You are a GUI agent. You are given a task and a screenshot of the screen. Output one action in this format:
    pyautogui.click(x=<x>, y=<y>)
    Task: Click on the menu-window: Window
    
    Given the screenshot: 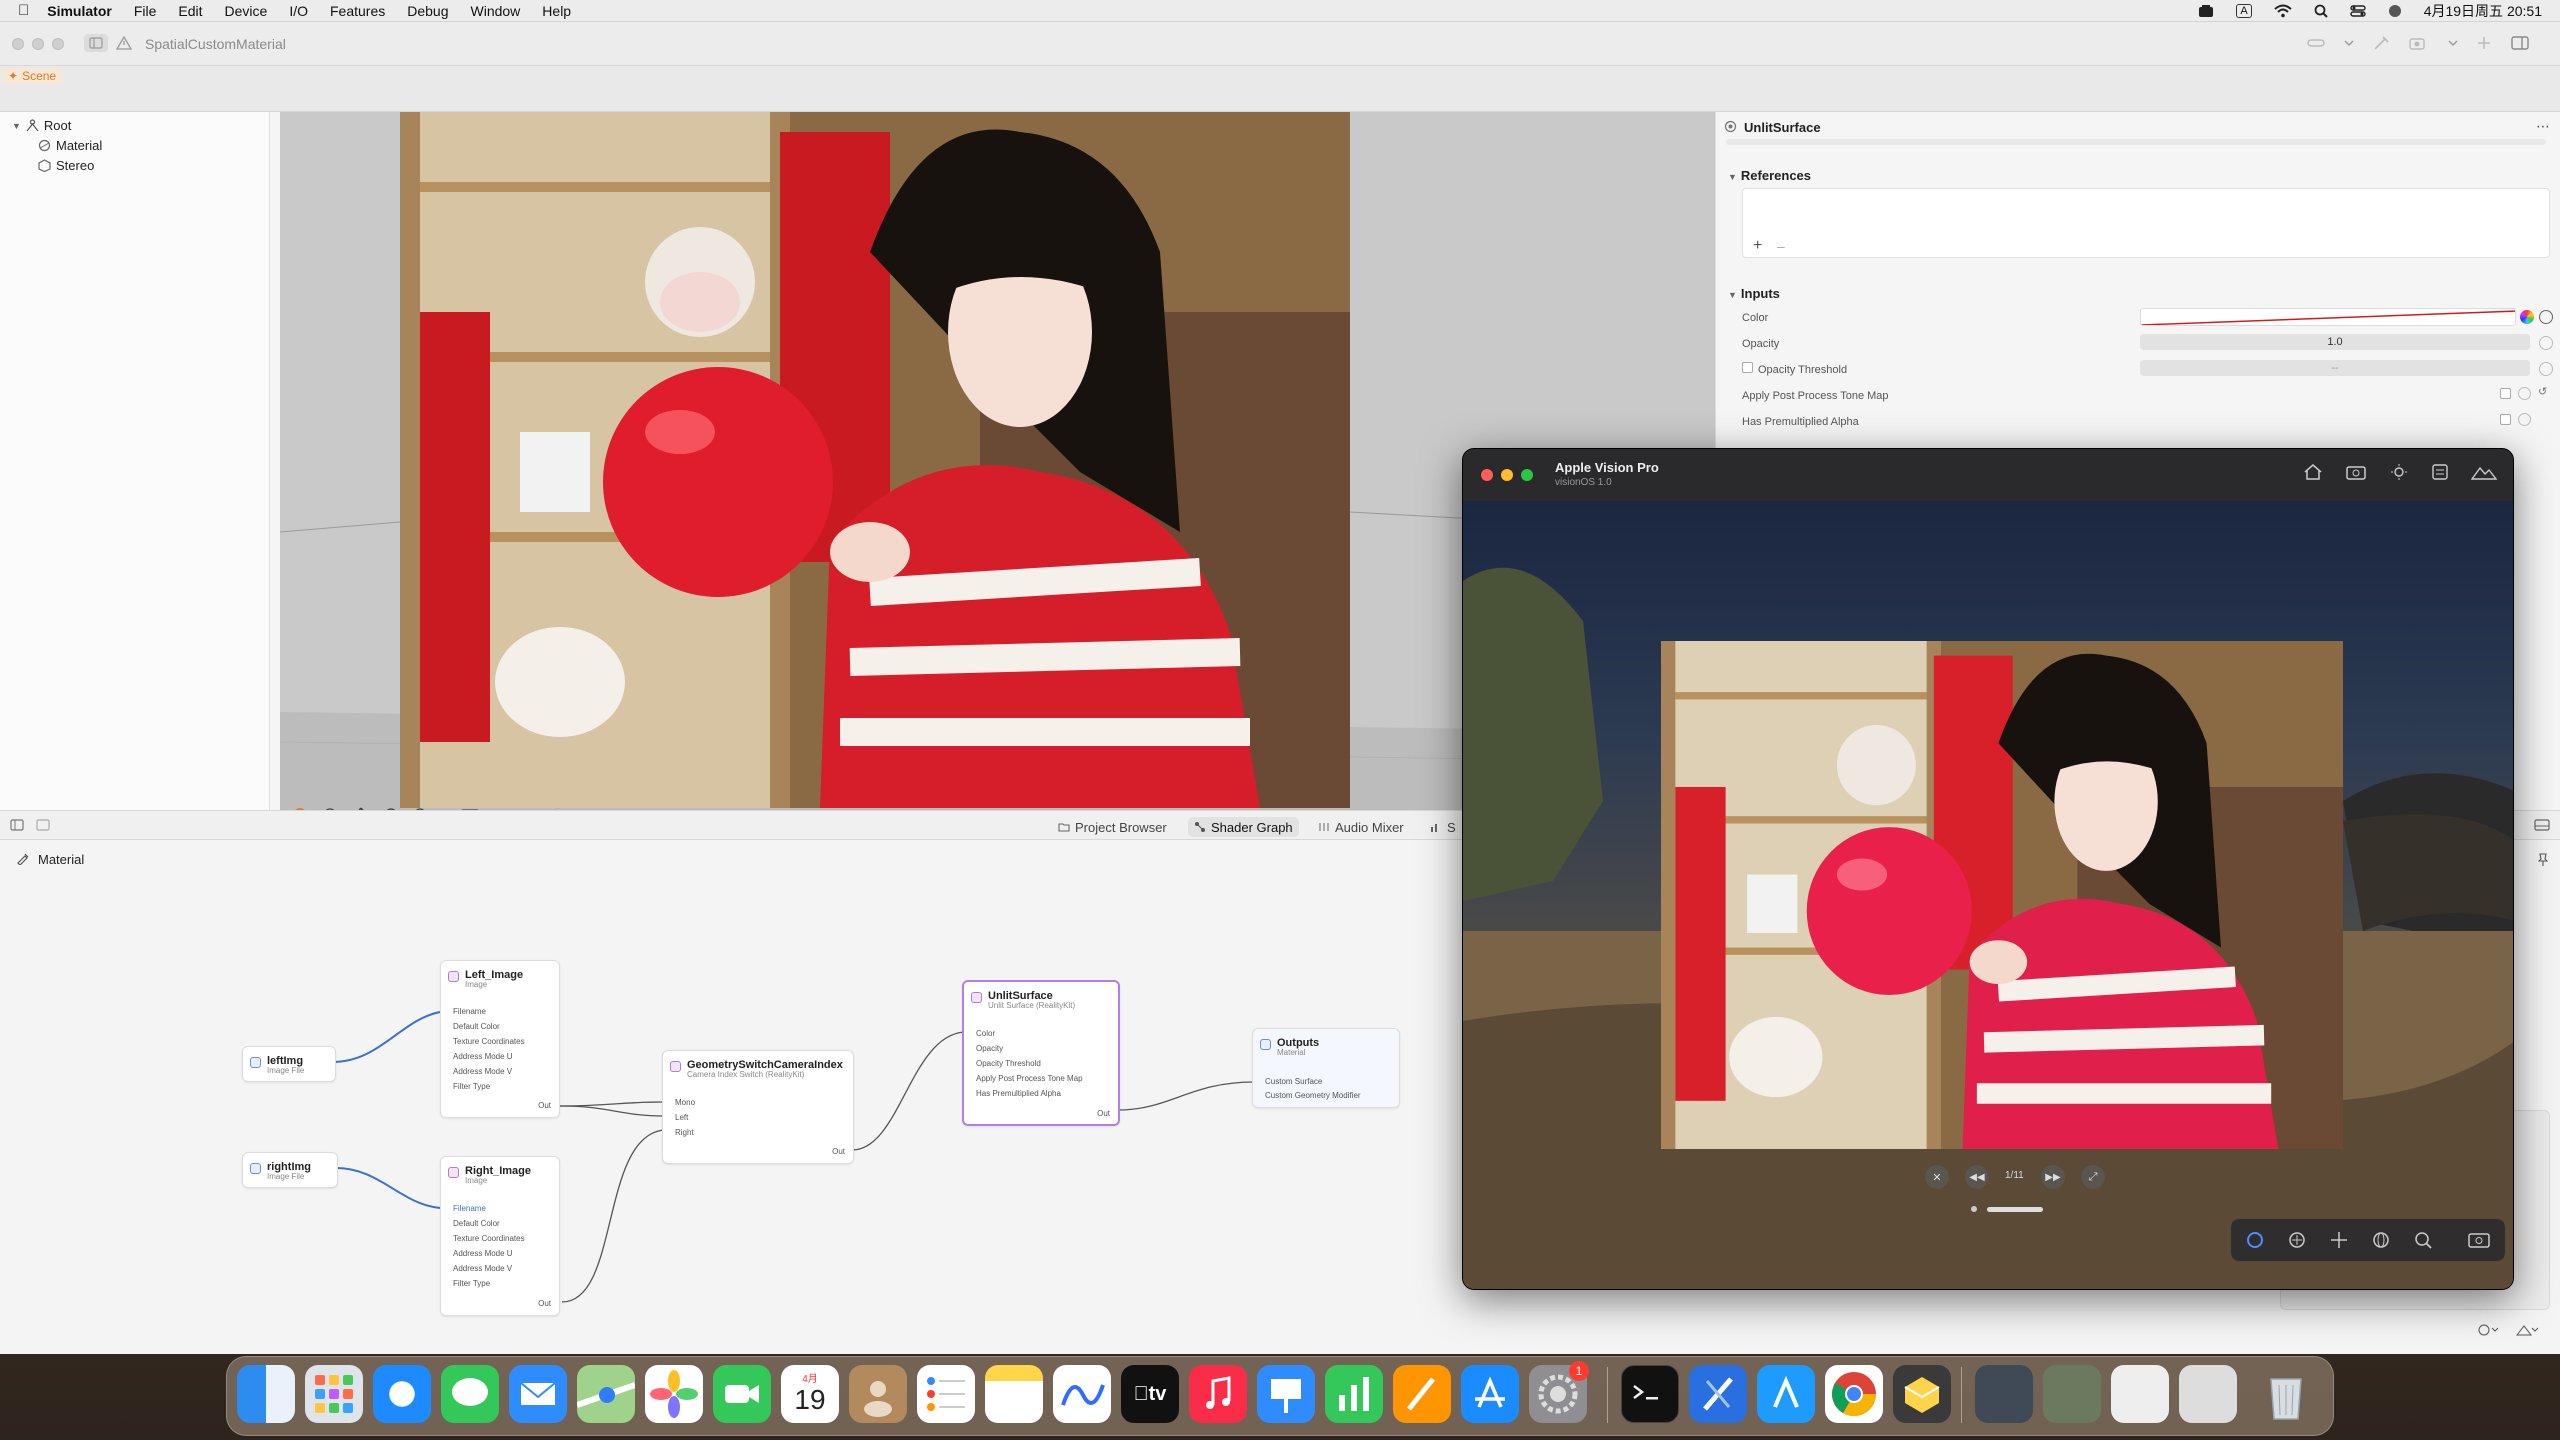 What is the action you would take?
    pyautogui.click(x=496, y=11)
    